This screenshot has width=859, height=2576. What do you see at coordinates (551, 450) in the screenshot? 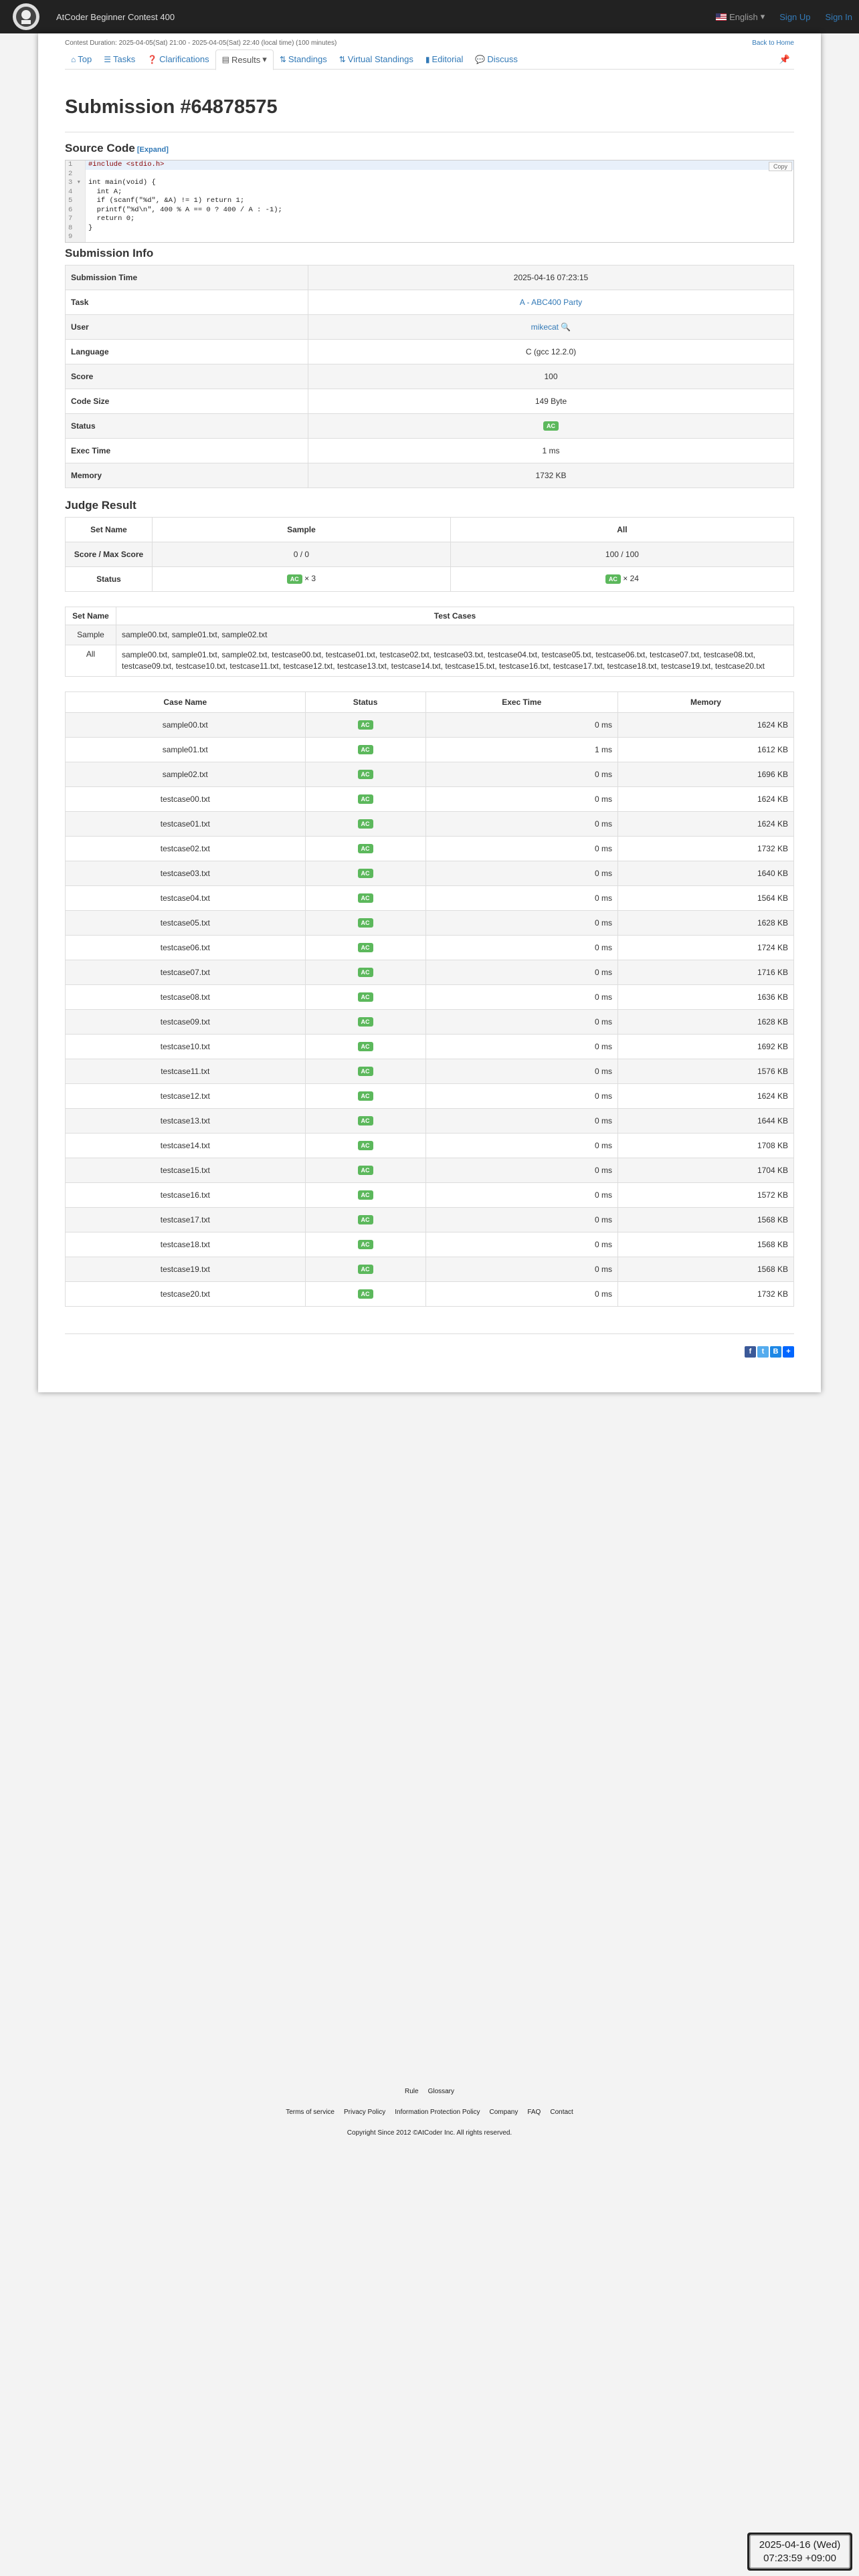
I see `exec-time-value: 1 ms` at bounding box center [551, 450].